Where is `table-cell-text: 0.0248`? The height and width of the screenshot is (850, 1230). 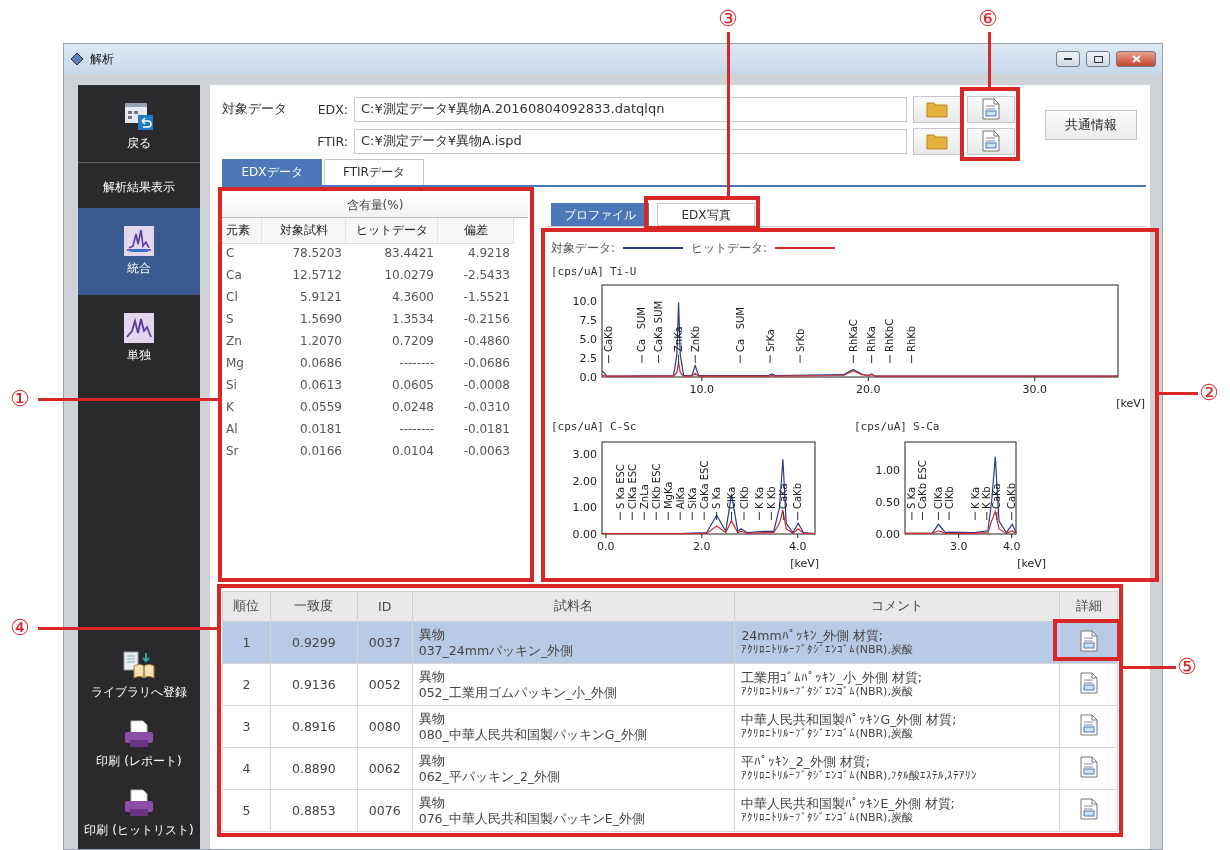
table-cell-text: 0.0248 is located at coordinates (413, 407).